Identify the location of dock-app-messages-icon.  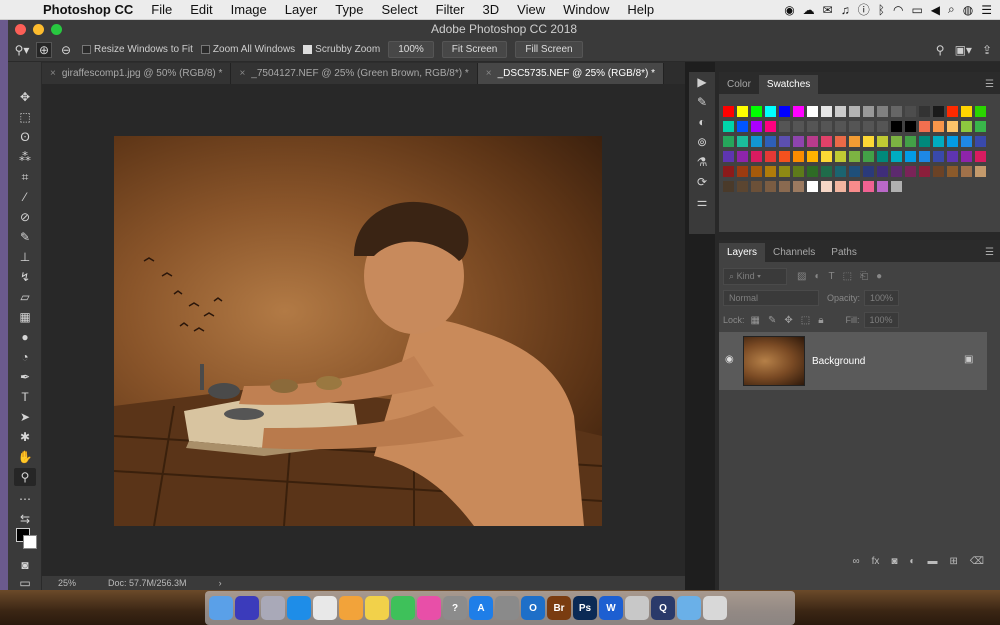
(403, 608).